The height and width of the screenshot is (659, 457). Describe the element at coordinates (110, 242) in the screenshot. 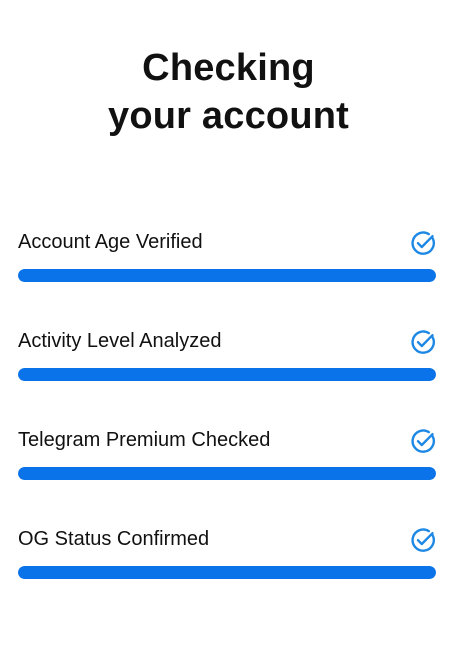

I see `check-label: Account Age Verified` at that location.